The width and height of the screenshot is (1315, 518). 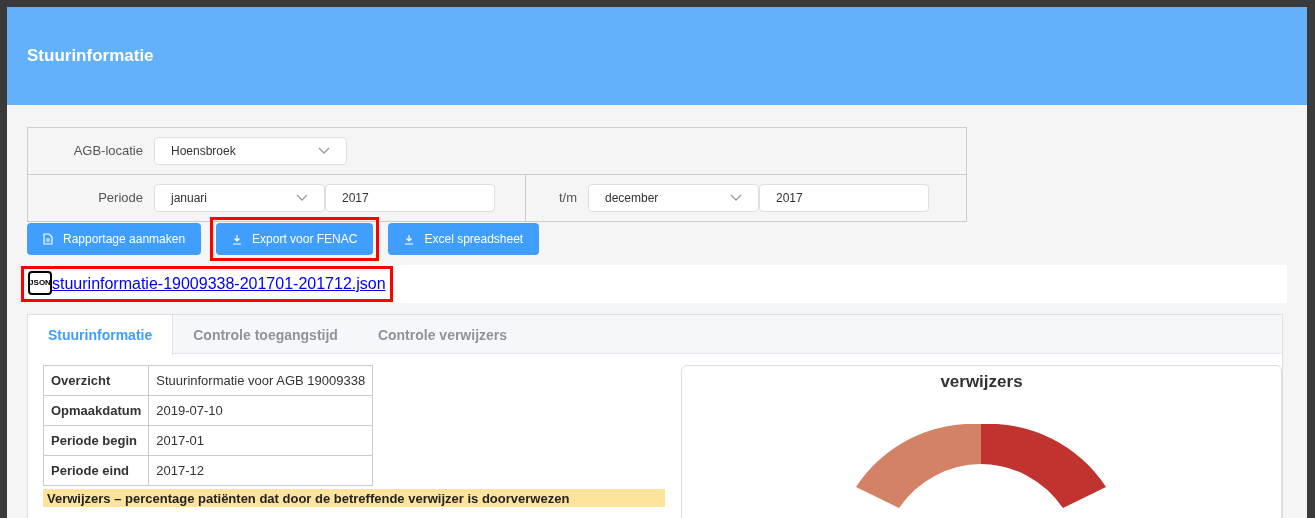 What do you see at coordinates (40, 283) in the screenshot?
I see `json-file-icon: JSON` at bounding box center [40, 283].